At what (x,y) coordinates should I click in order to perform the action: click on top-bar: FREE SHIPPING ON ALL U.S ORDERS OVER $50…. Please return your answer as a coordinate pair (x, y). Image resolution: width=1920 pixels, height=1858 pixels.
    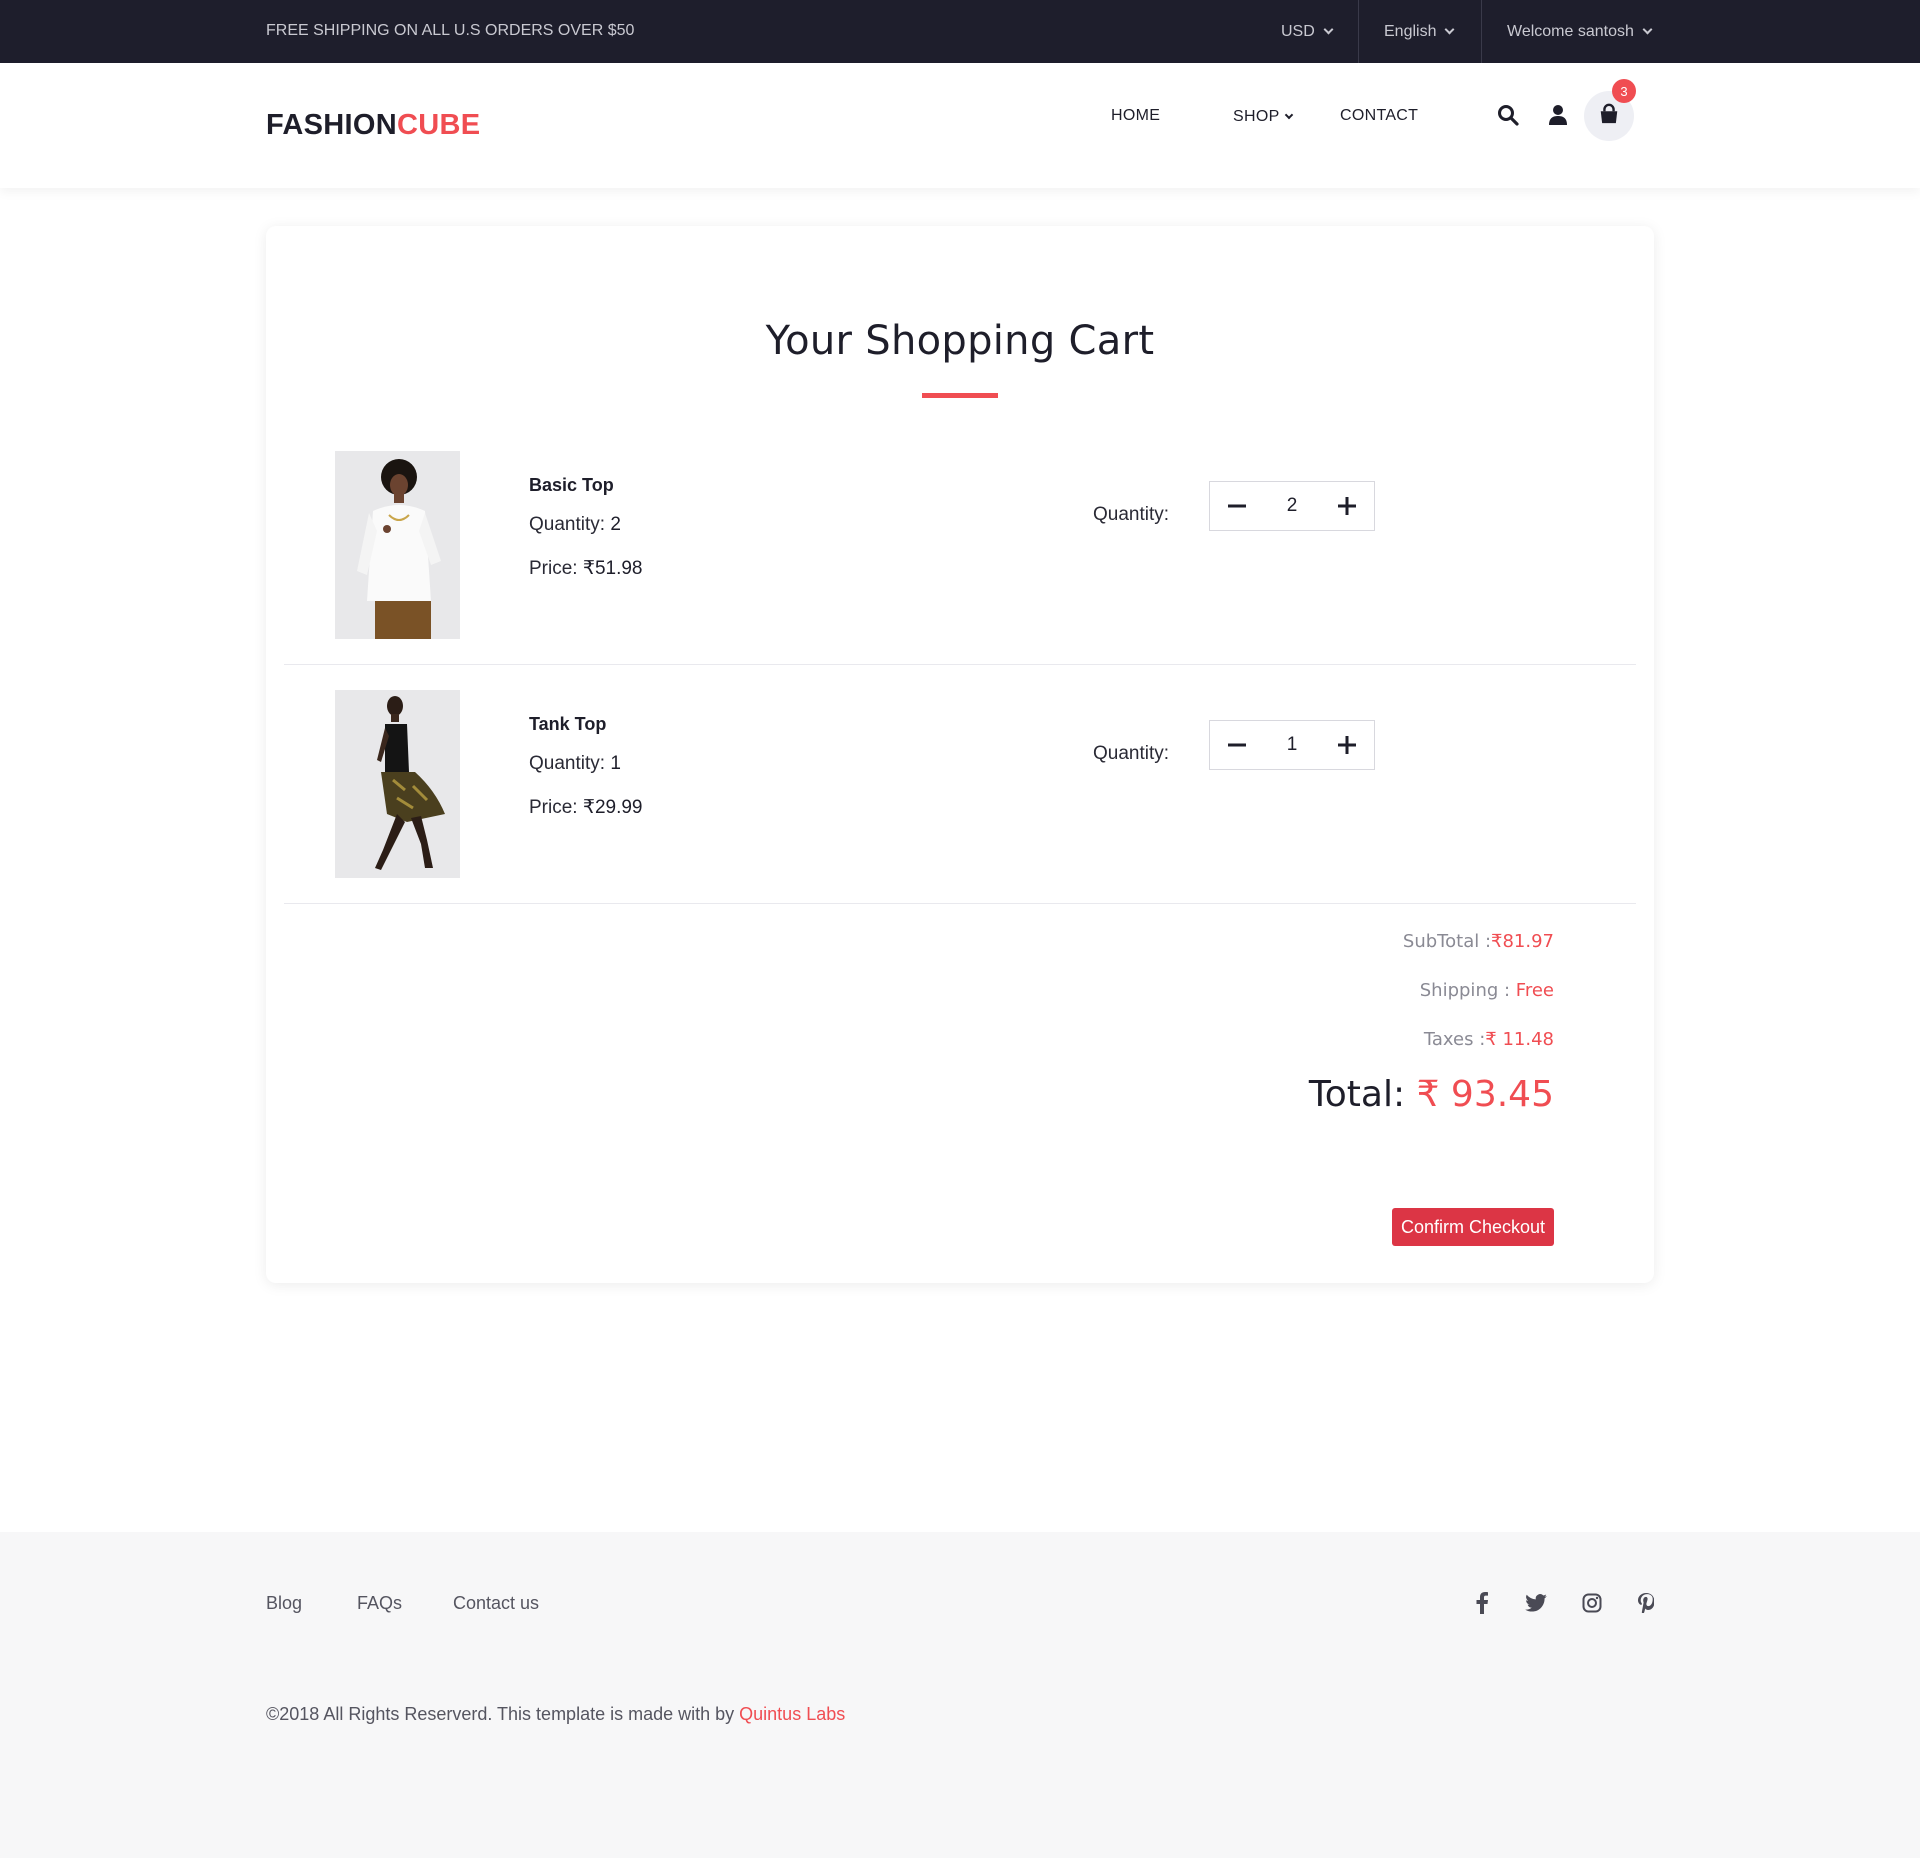
    Looking at the image, I should click on (960, 31).